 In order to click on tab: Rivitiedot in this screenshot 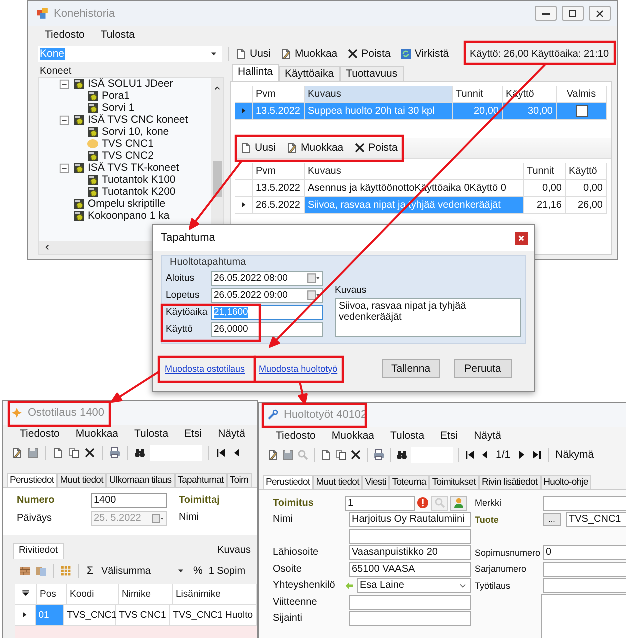, I will do `click(38, 551)`.